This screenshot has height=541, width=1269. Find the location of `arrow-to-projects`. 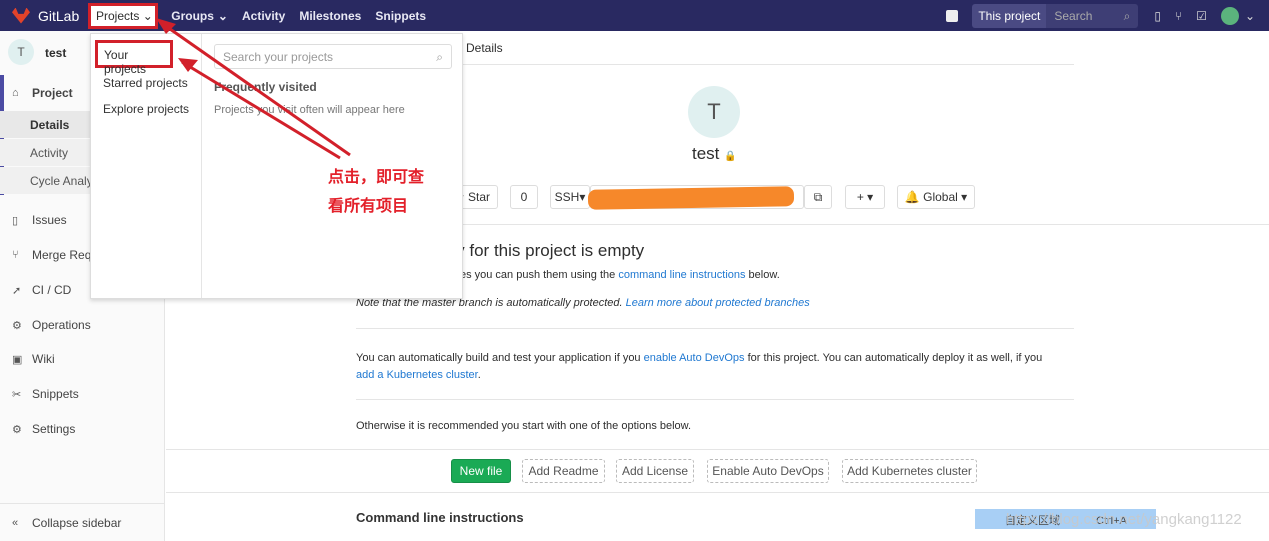

arrow-to-projects is located at coordinates (255, 88).